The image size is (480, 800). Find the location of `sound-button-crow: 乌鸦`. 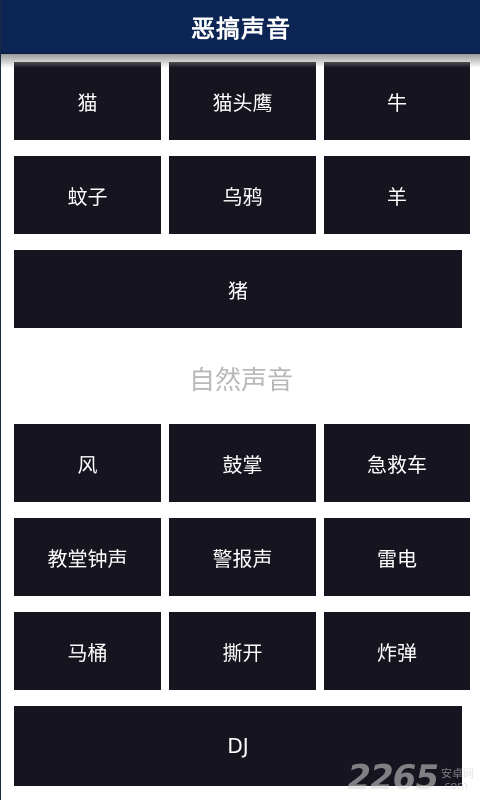

sound-button-crow: 乌鸦 is located at coordinates (242, 195).